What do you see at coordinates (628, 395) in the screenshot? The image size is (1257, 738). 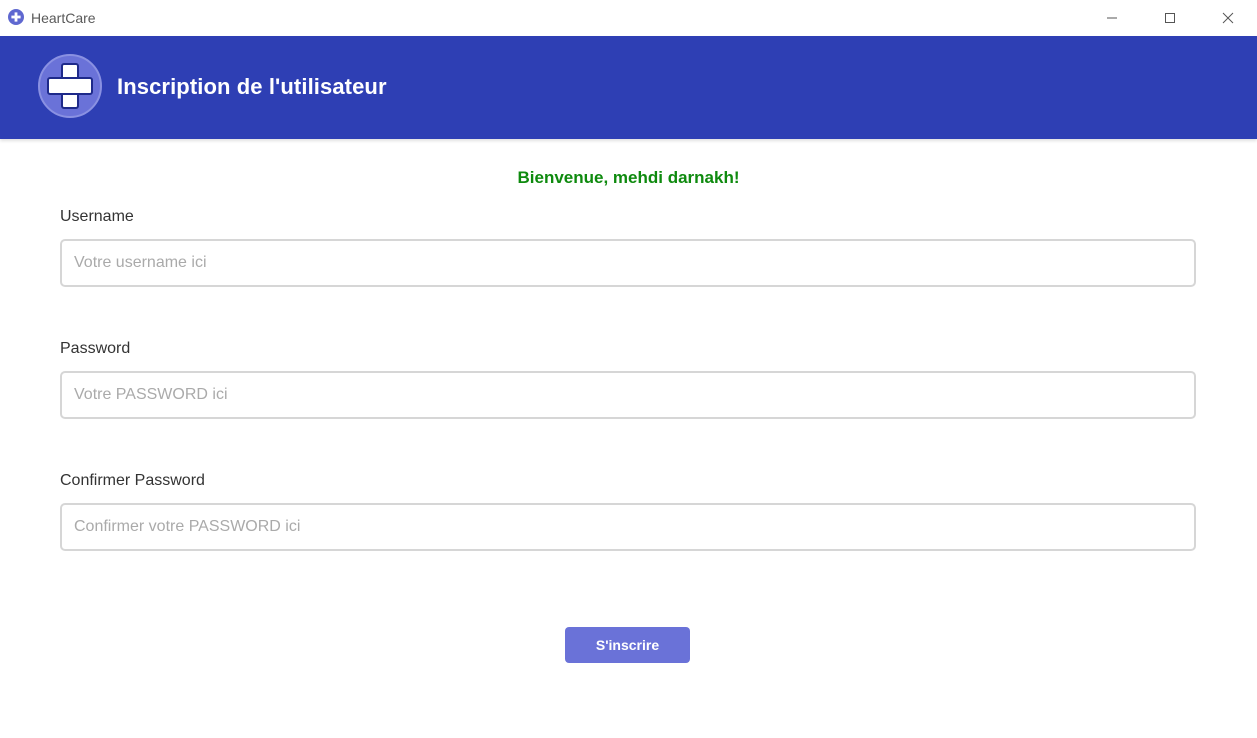 I see `password-input` at bounding box center [628, 395].